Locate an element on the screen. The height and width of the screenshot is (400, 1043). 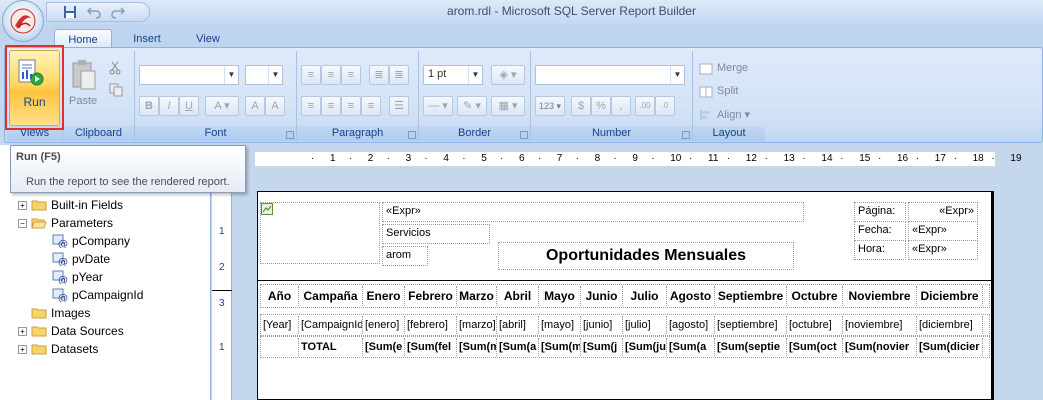
total-cell: [Sum(novier is located at coordinates (880, 347).